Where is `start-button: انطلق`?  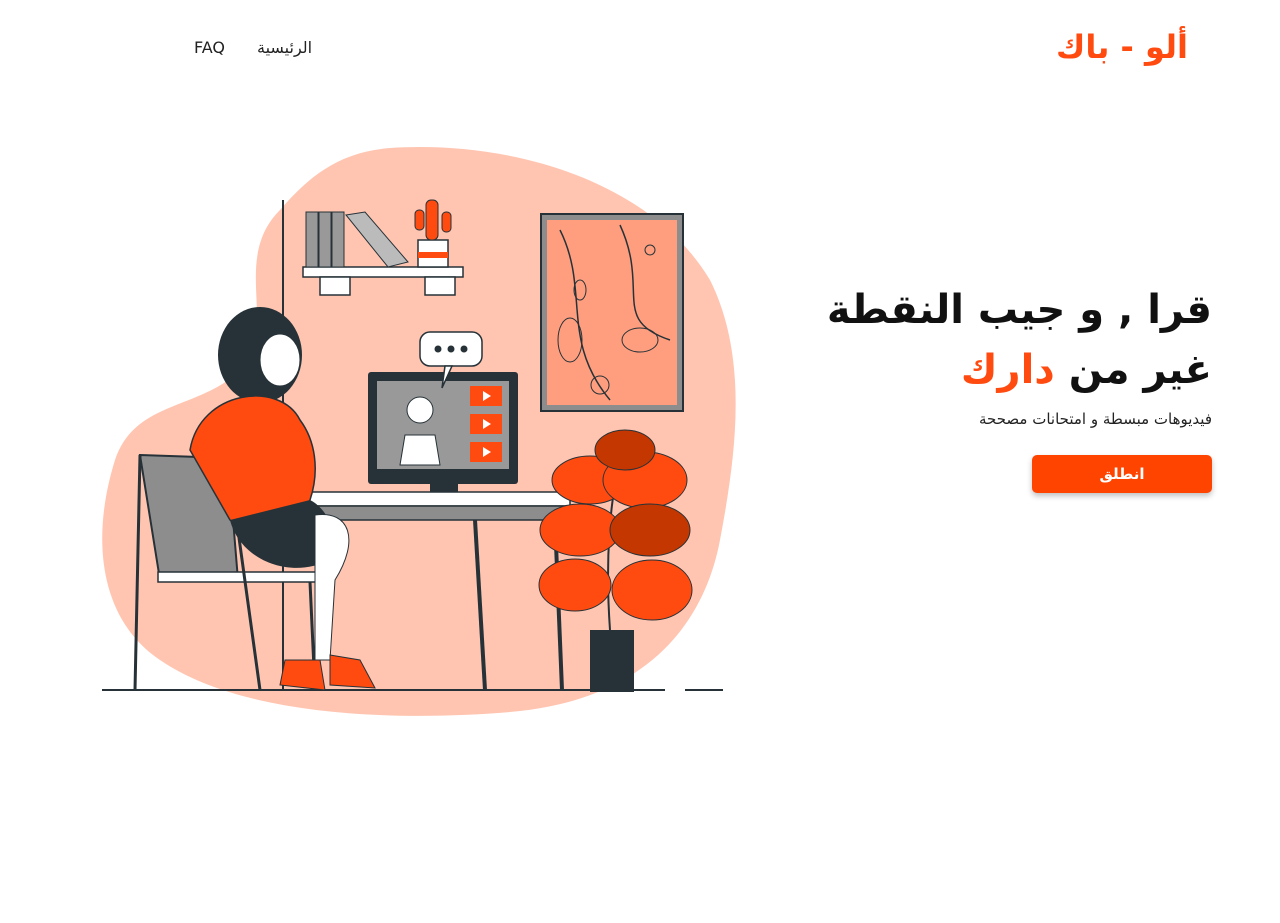 start-button: انطلق is located at coordinates (1122, 474).